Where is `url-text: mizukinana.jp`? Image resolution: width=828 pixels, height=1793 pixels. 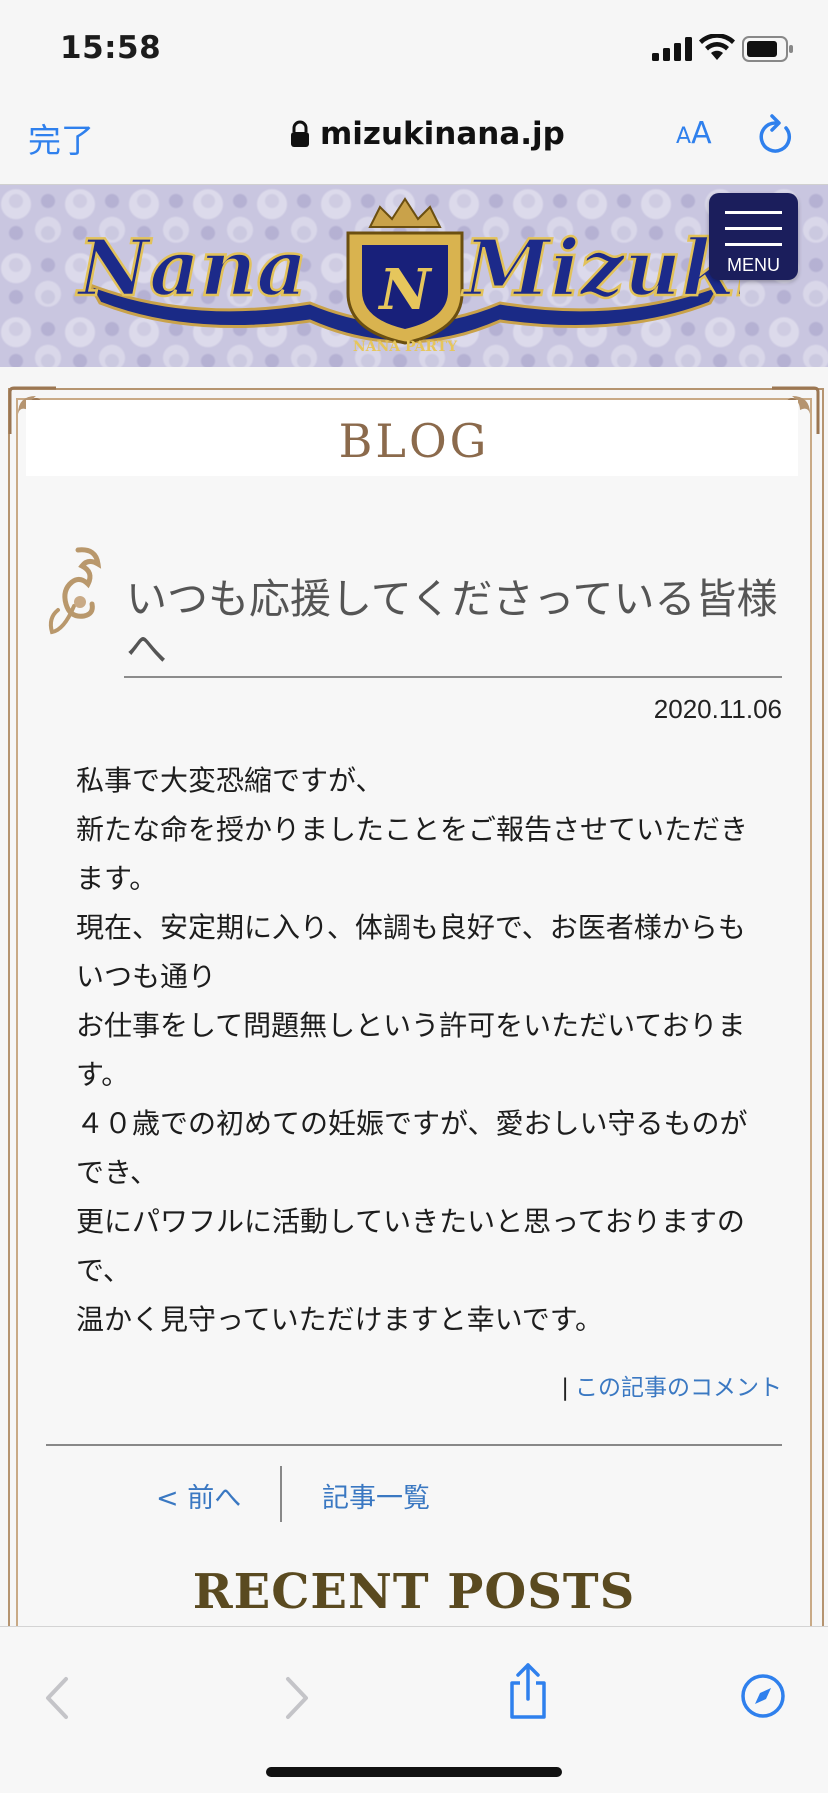 url-text: mizukinana.jp is located at coordinates (442, 134).